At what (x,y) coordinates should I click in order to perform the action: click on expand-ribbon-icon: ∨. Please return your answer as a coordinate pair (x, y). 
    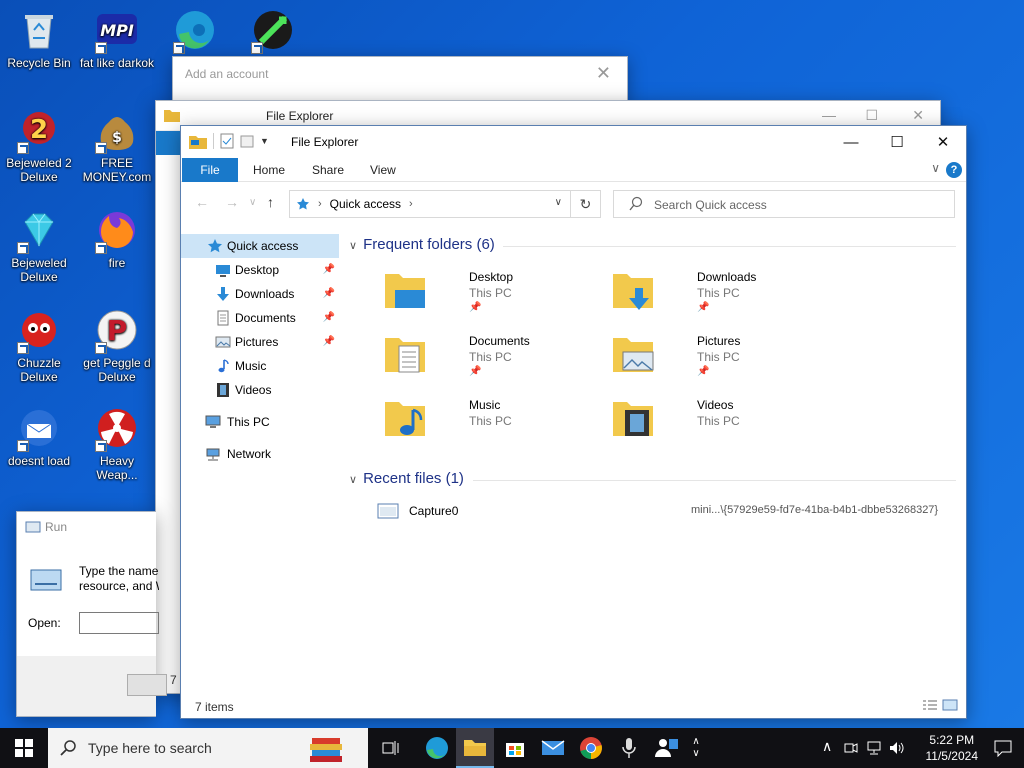
    Looking at the image, I should click on (935, 168).